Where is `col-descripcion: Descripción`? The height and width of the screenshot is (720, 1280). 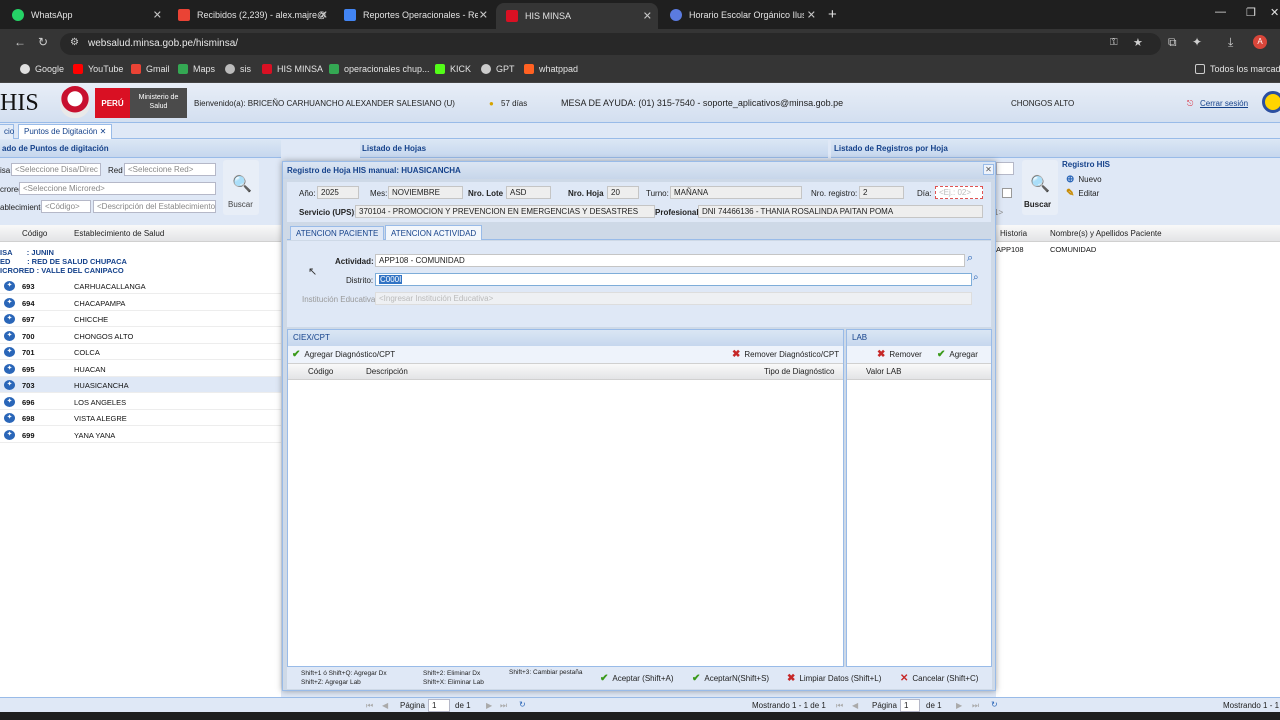
col-descripcion: Descripción is located at coordinates (387, 371).